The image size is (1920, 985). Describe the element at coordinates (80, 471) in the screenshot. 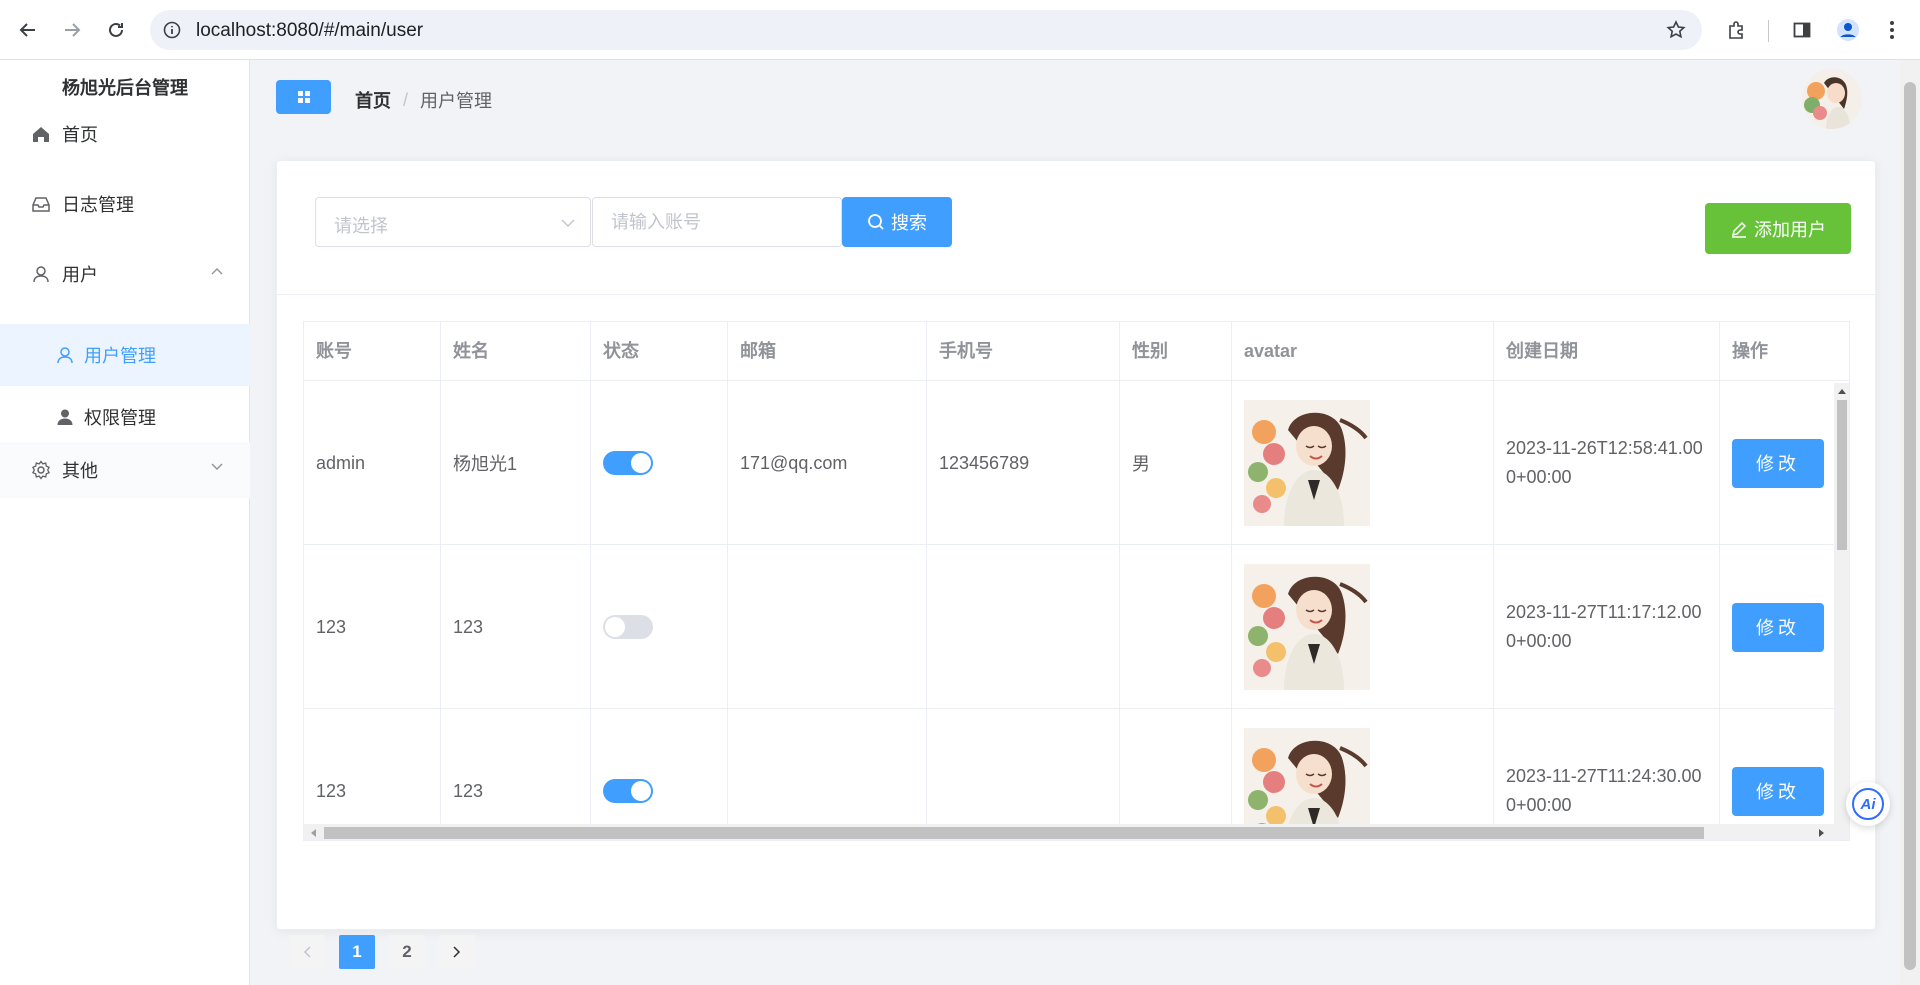

I see `sidebar-item-label: 其他` at that location.